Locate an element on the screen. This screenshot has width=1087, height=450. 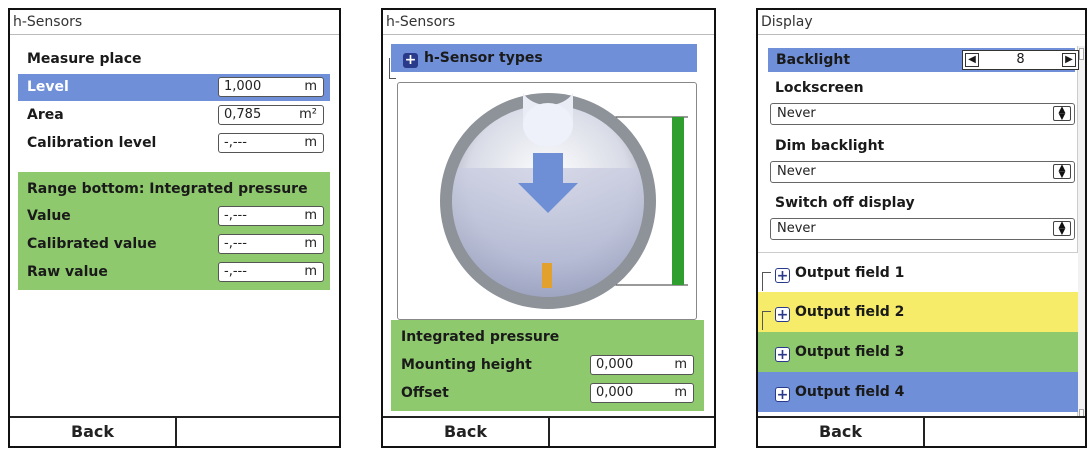
calibrated-value-label: Calibrated value is located at coordinates (92, 244).